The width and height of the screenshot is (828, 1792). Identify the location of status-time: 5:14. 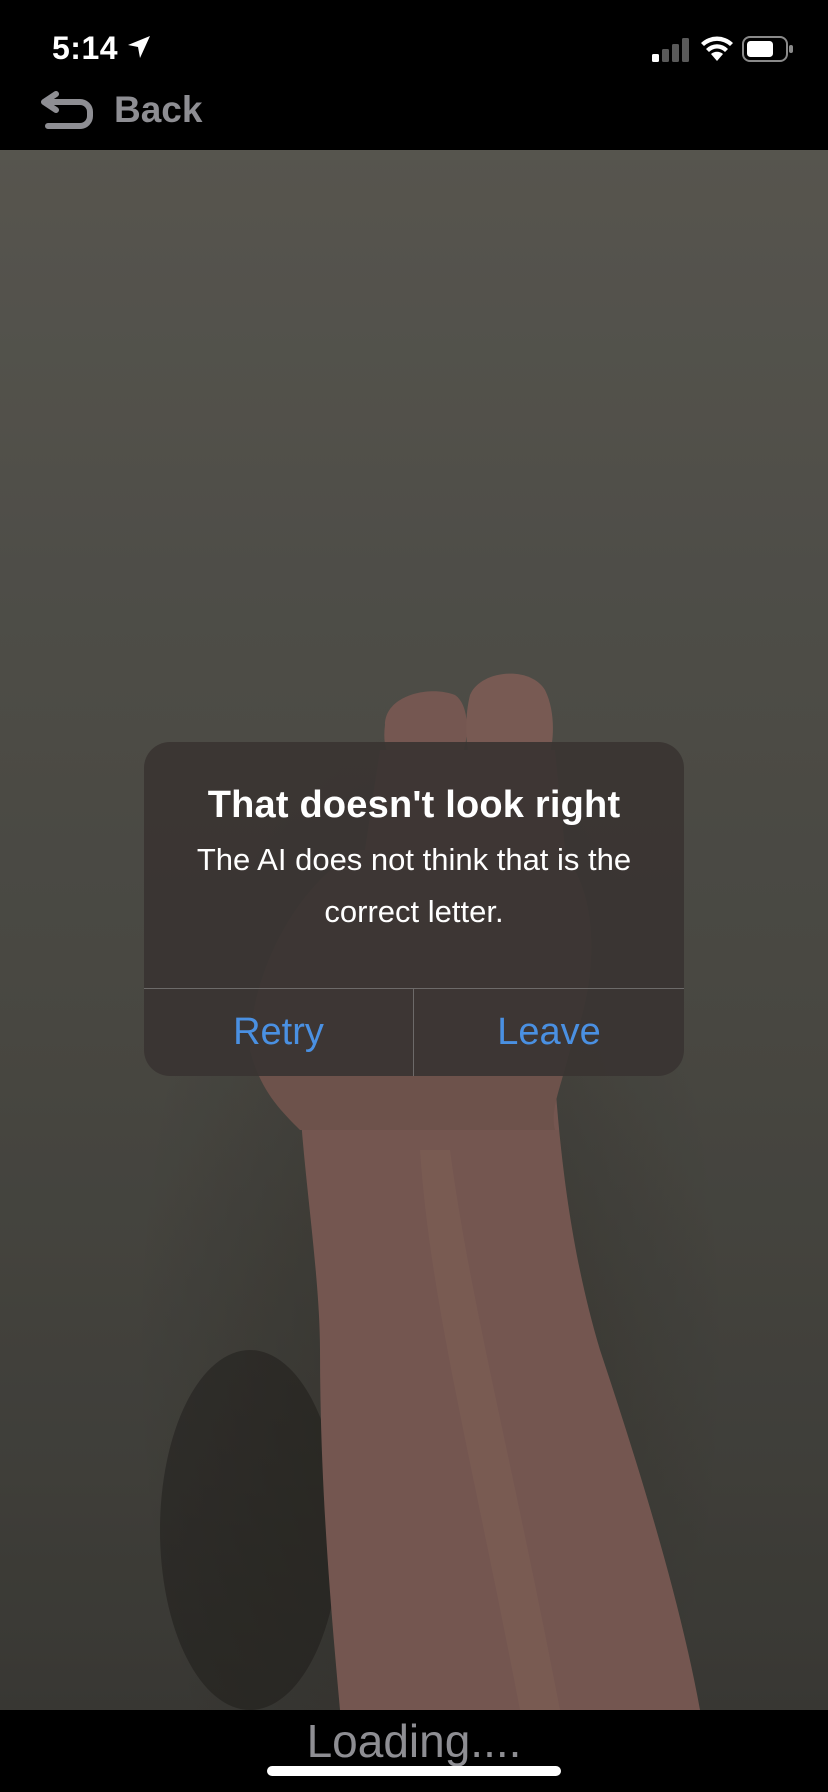
(85, 48).